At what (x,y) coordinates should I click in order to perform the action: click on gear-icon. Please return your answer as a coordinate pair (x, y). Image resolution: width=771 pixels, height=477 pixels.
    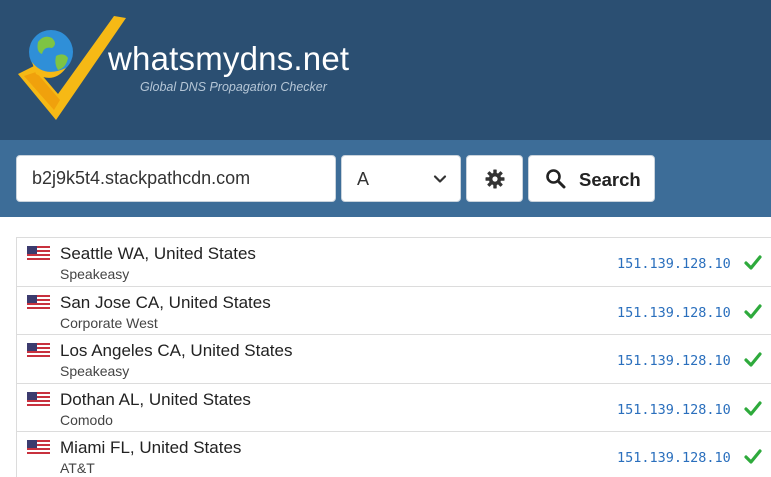
    Looking at the image, I should click on (495, 179).